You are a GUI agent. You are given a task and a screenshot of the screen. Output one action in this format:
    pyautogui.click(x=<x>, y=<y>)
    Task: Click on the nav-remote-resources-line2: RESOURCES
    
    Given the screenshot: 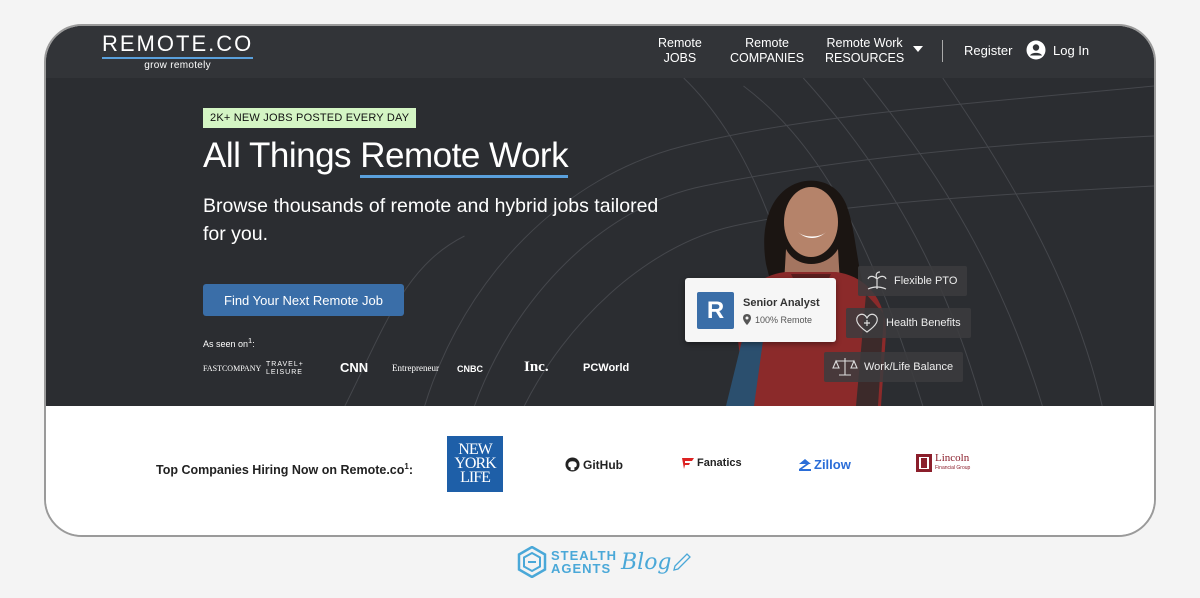 What is the action you would take?
    pyautogui.click(x=865, y=58)
    